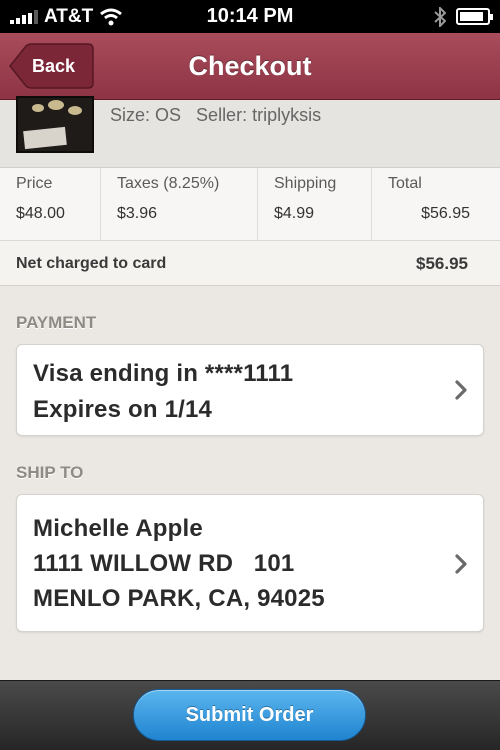 The width and height of the screenshot is (500, 750). I want to click on product-seller: Seller: triplyksis, so click(259, 115).